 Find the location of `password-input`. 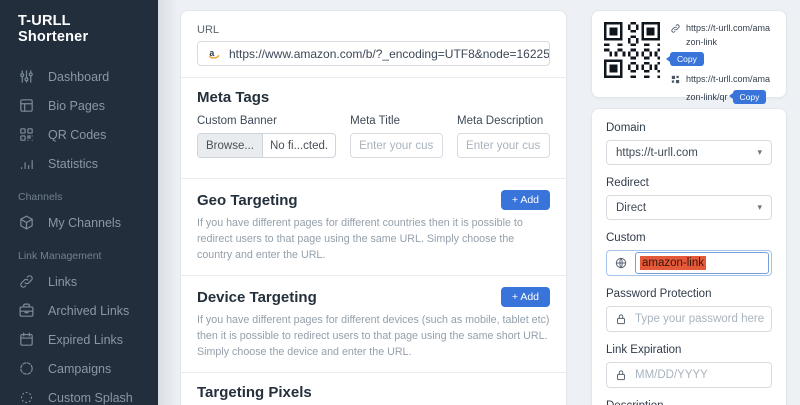

password-input is located at coordinates (703, 319).